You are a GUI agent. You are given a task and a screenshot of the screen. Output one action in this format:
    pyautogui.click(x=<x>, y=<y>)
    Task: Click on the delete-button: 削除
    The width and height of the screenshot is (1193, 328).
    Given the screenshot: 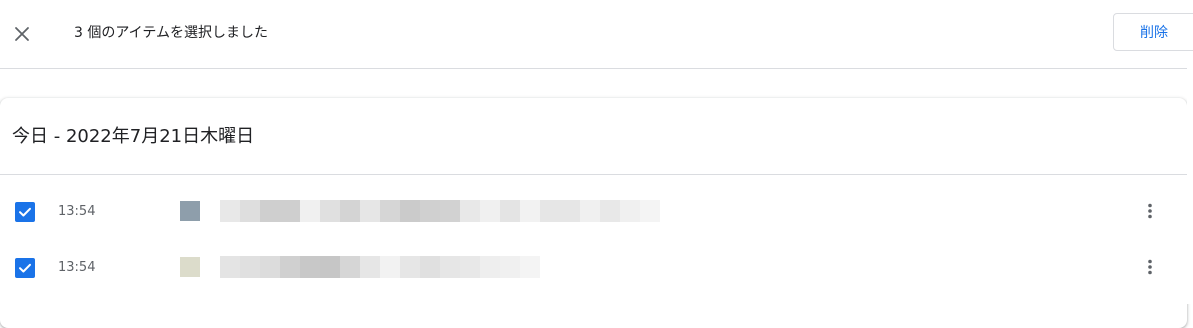 What is the action you would take?
    pyautogui.click(x=1153, y=32)
    